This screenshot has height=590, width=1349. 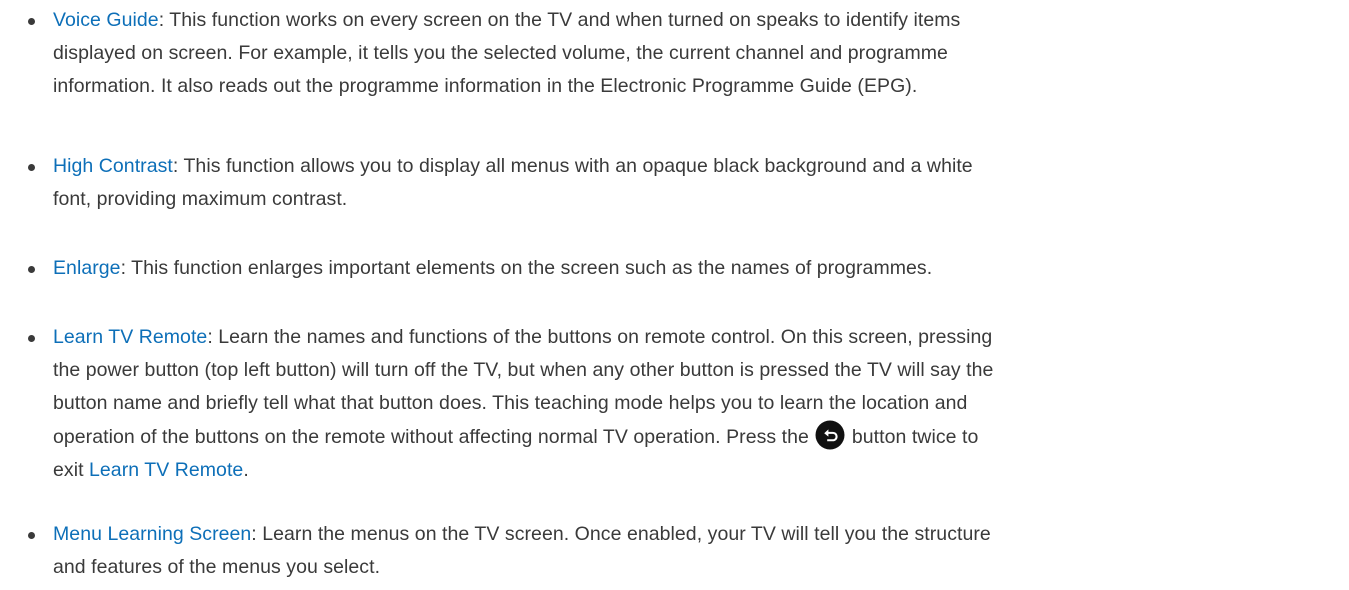 What do you see at coordinates (200, 199) in the screenshot?
I see `description-line: font, providing maximum contrast.` at bounding box center [200, 199].